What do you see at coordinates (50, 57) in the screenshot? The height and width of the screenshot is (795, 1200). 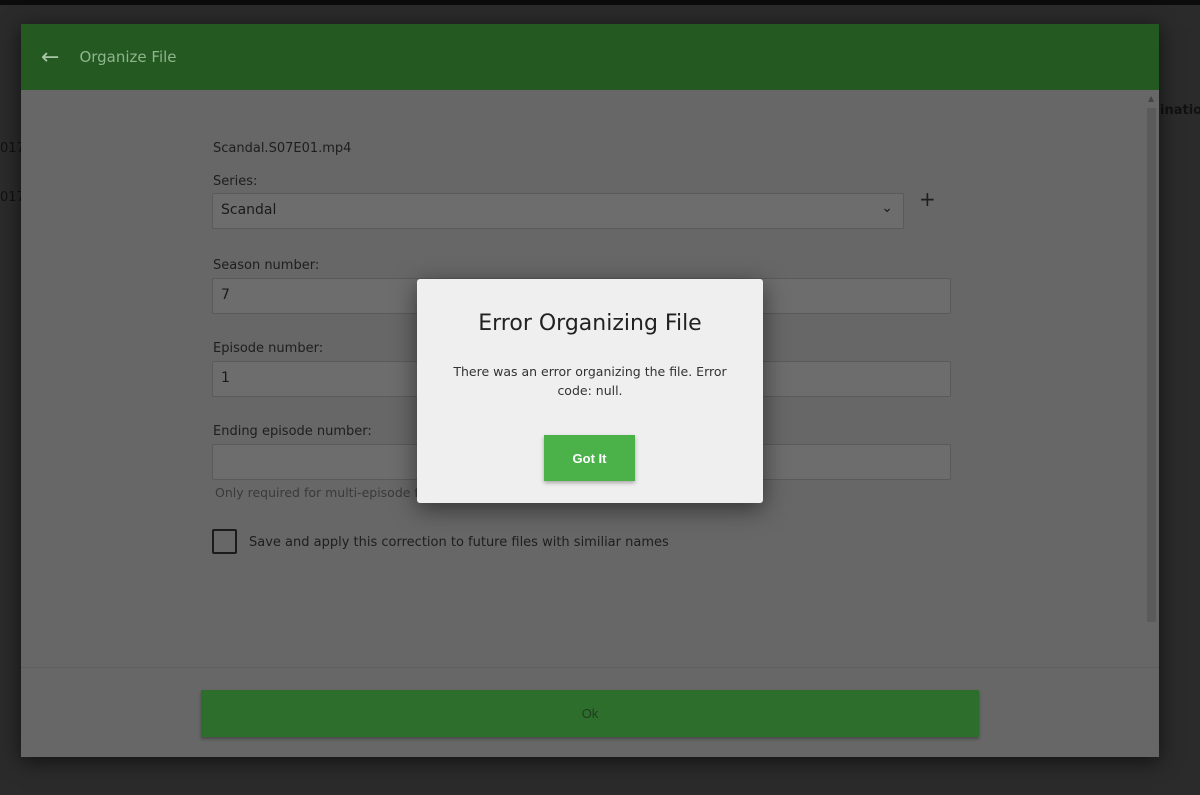 I see `back-arrow-icon: ←` at bounding box center [50, 57].